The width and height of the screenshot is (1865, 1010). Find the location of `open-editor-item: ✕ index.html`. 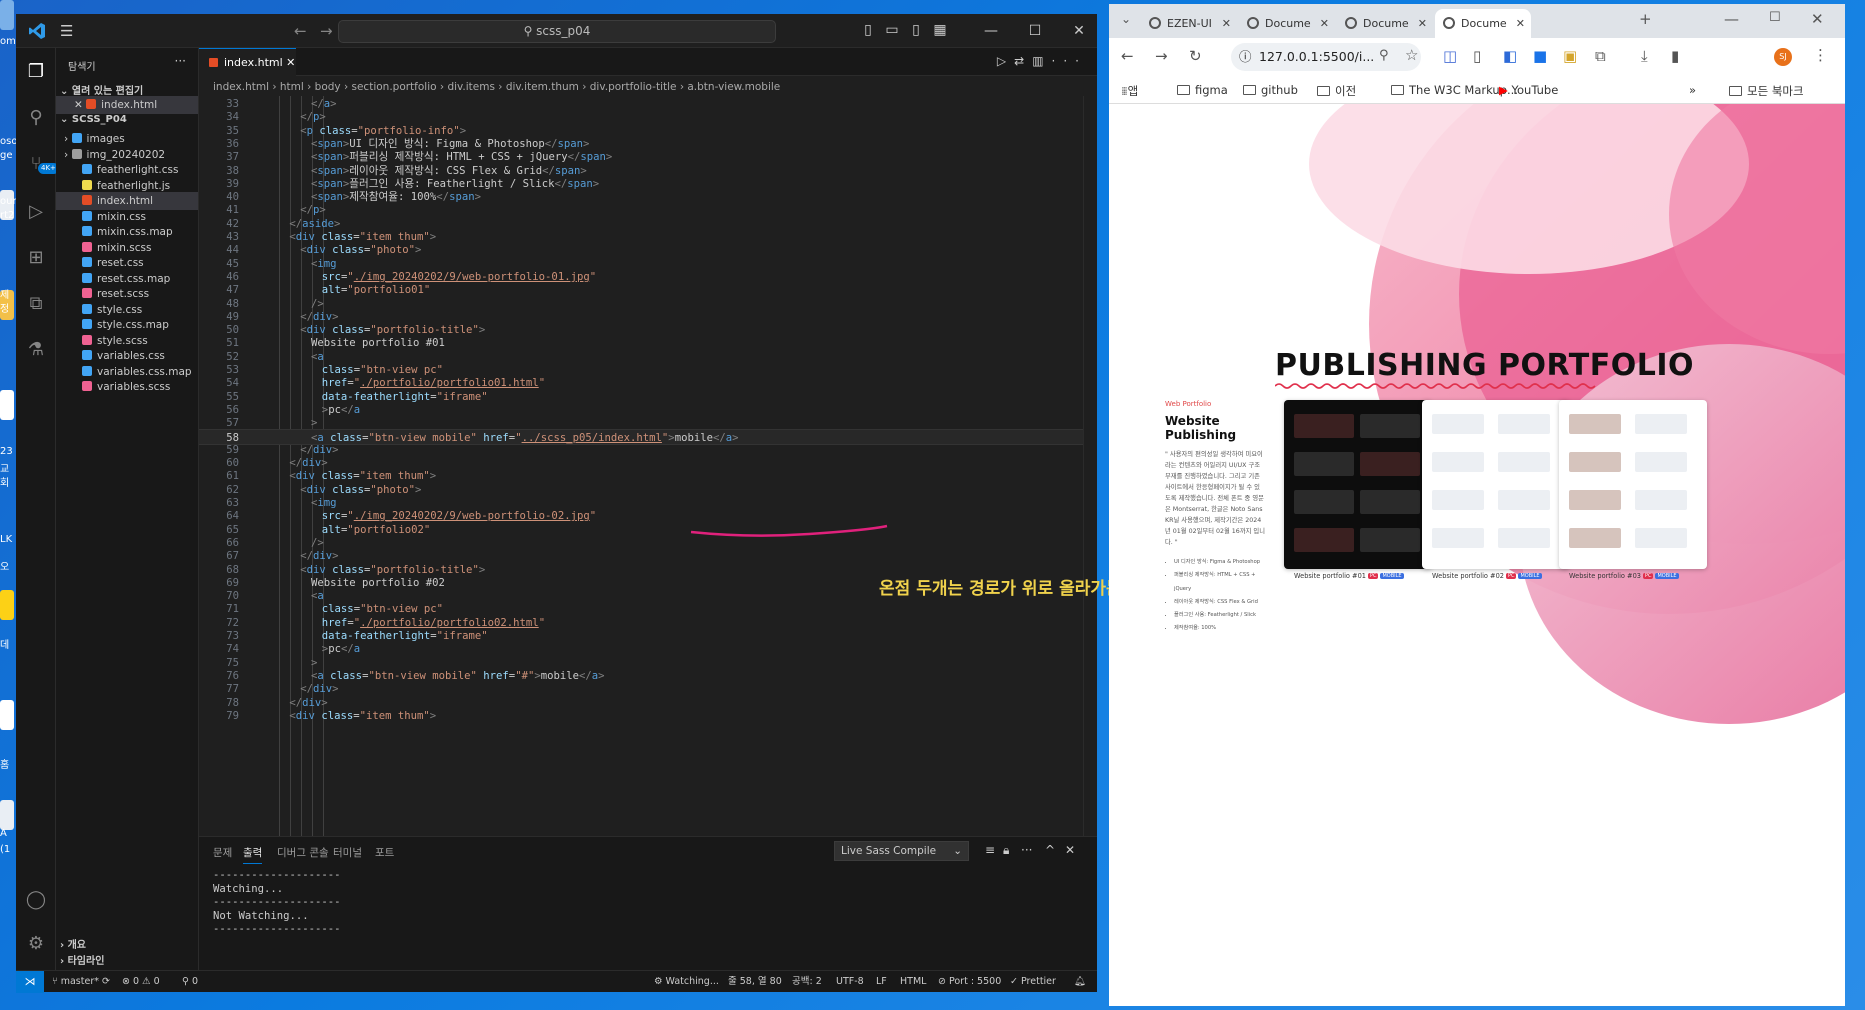

open-editor-item: ✕ index.html is located at coordinates (127, 105).